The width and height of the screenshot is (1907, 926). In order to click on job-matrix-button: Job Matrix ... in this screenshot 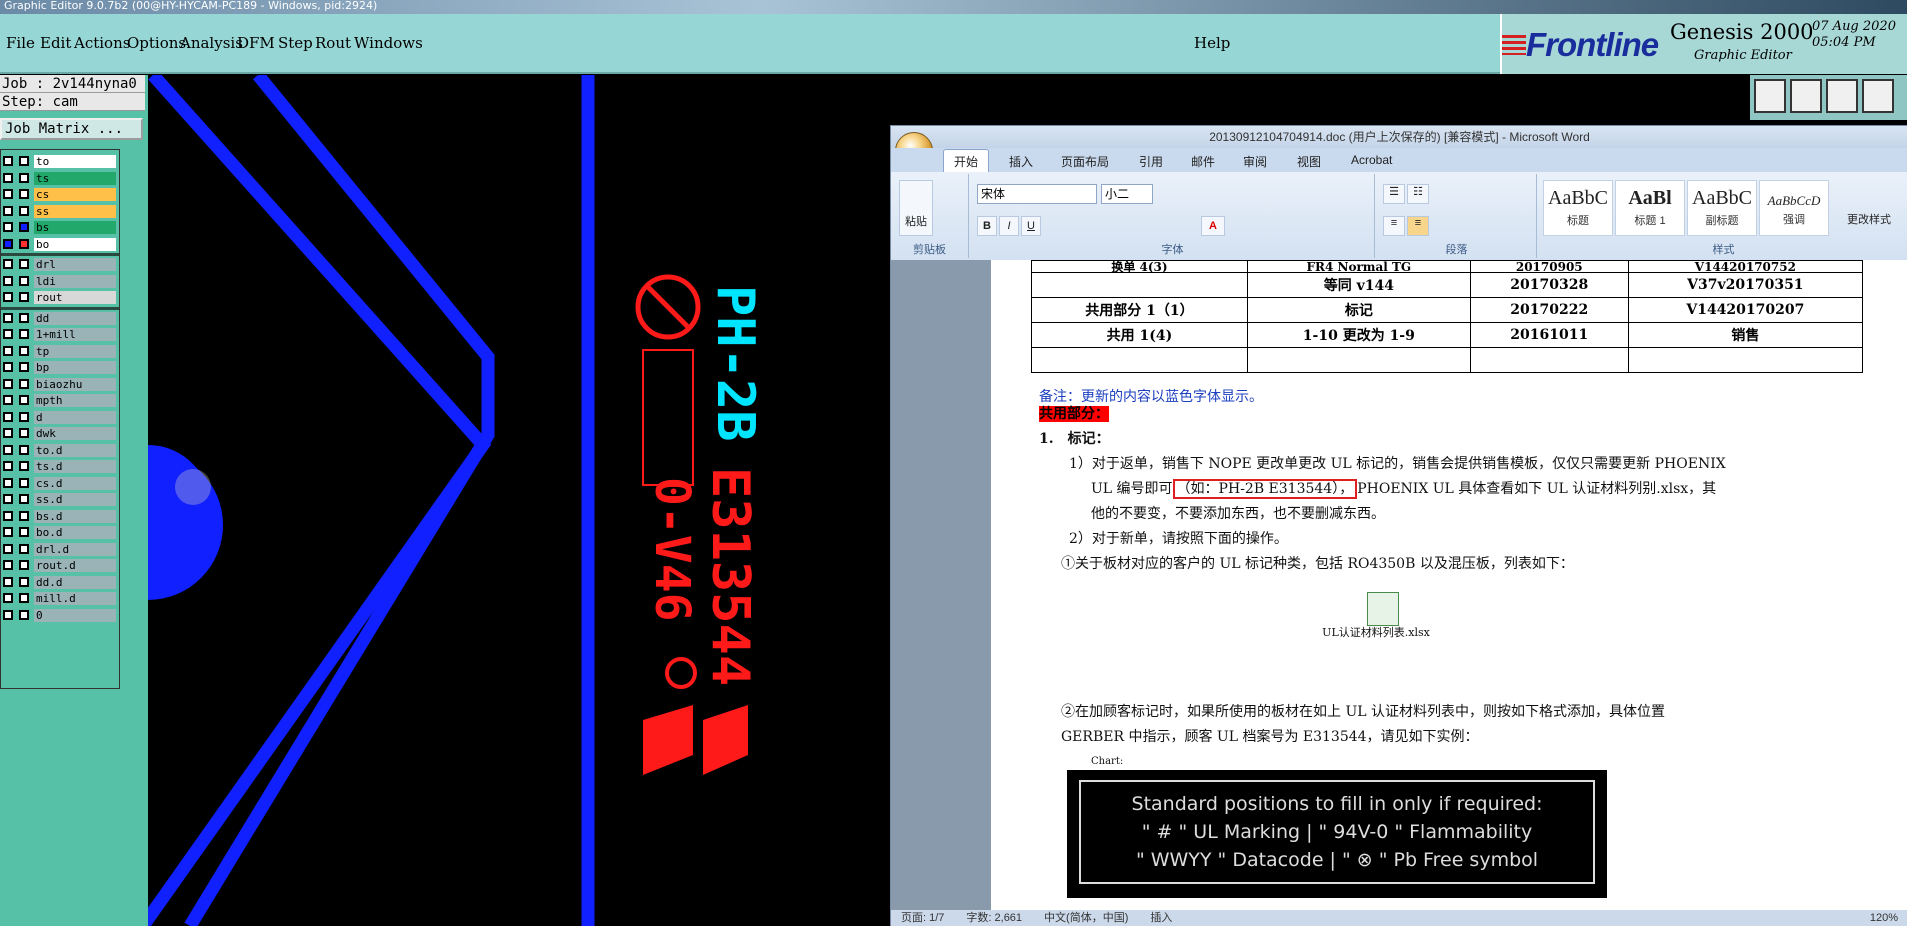, I will do `click(71, 129)`.